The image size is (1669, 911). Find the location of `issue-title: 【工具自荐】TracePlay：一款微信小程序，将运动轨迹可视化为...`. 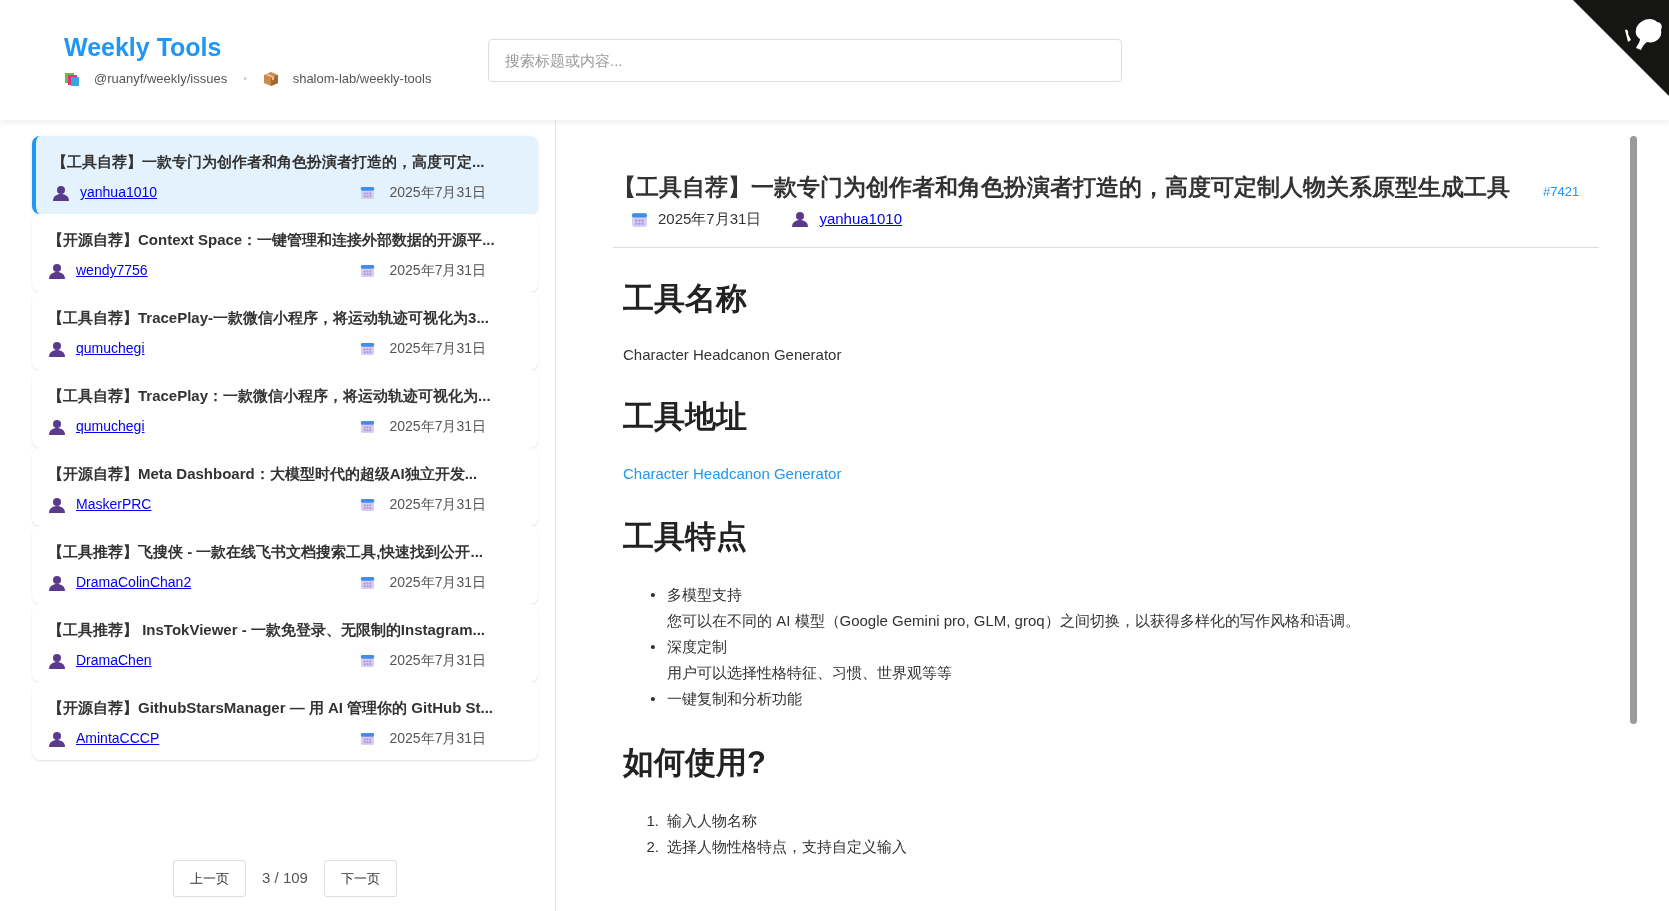

issue-title: 【工具自荐】TracePlay：一款微信小程序，将运动轨迹可视化为... is located at coordinates (270, 396).